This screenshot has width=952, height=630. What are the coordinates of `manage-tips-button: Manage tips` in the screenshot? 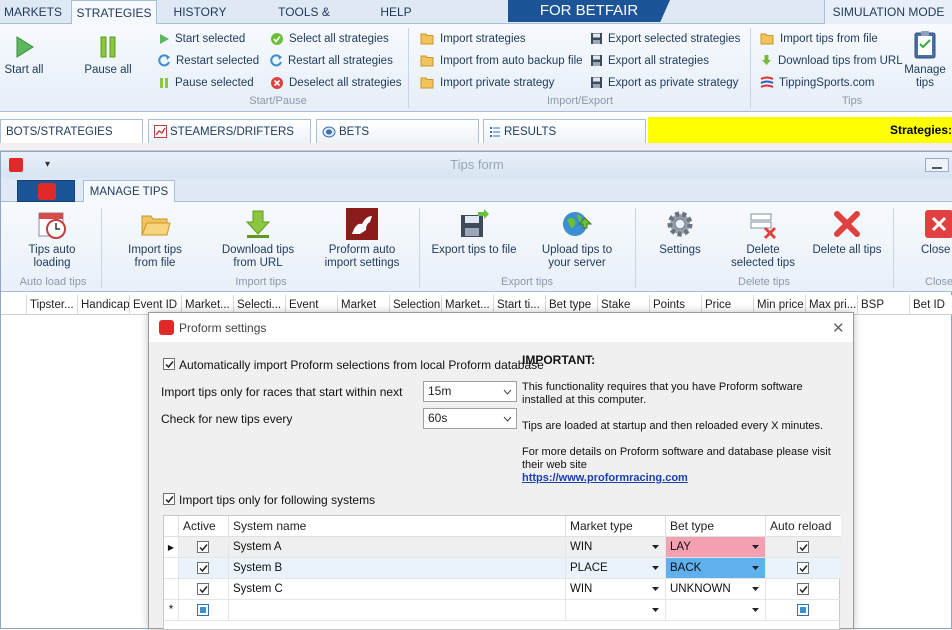 It's located at (925, 60).